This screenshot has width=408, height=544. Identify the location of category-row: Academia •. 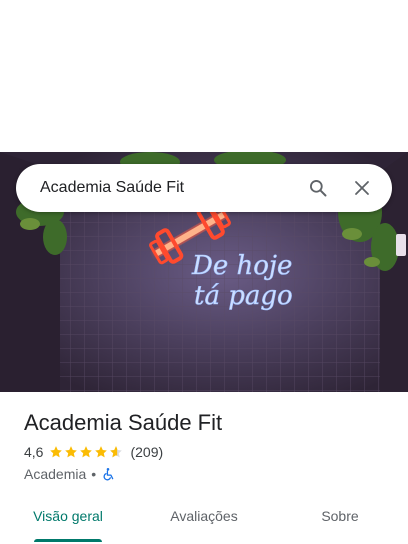
(69, 474).